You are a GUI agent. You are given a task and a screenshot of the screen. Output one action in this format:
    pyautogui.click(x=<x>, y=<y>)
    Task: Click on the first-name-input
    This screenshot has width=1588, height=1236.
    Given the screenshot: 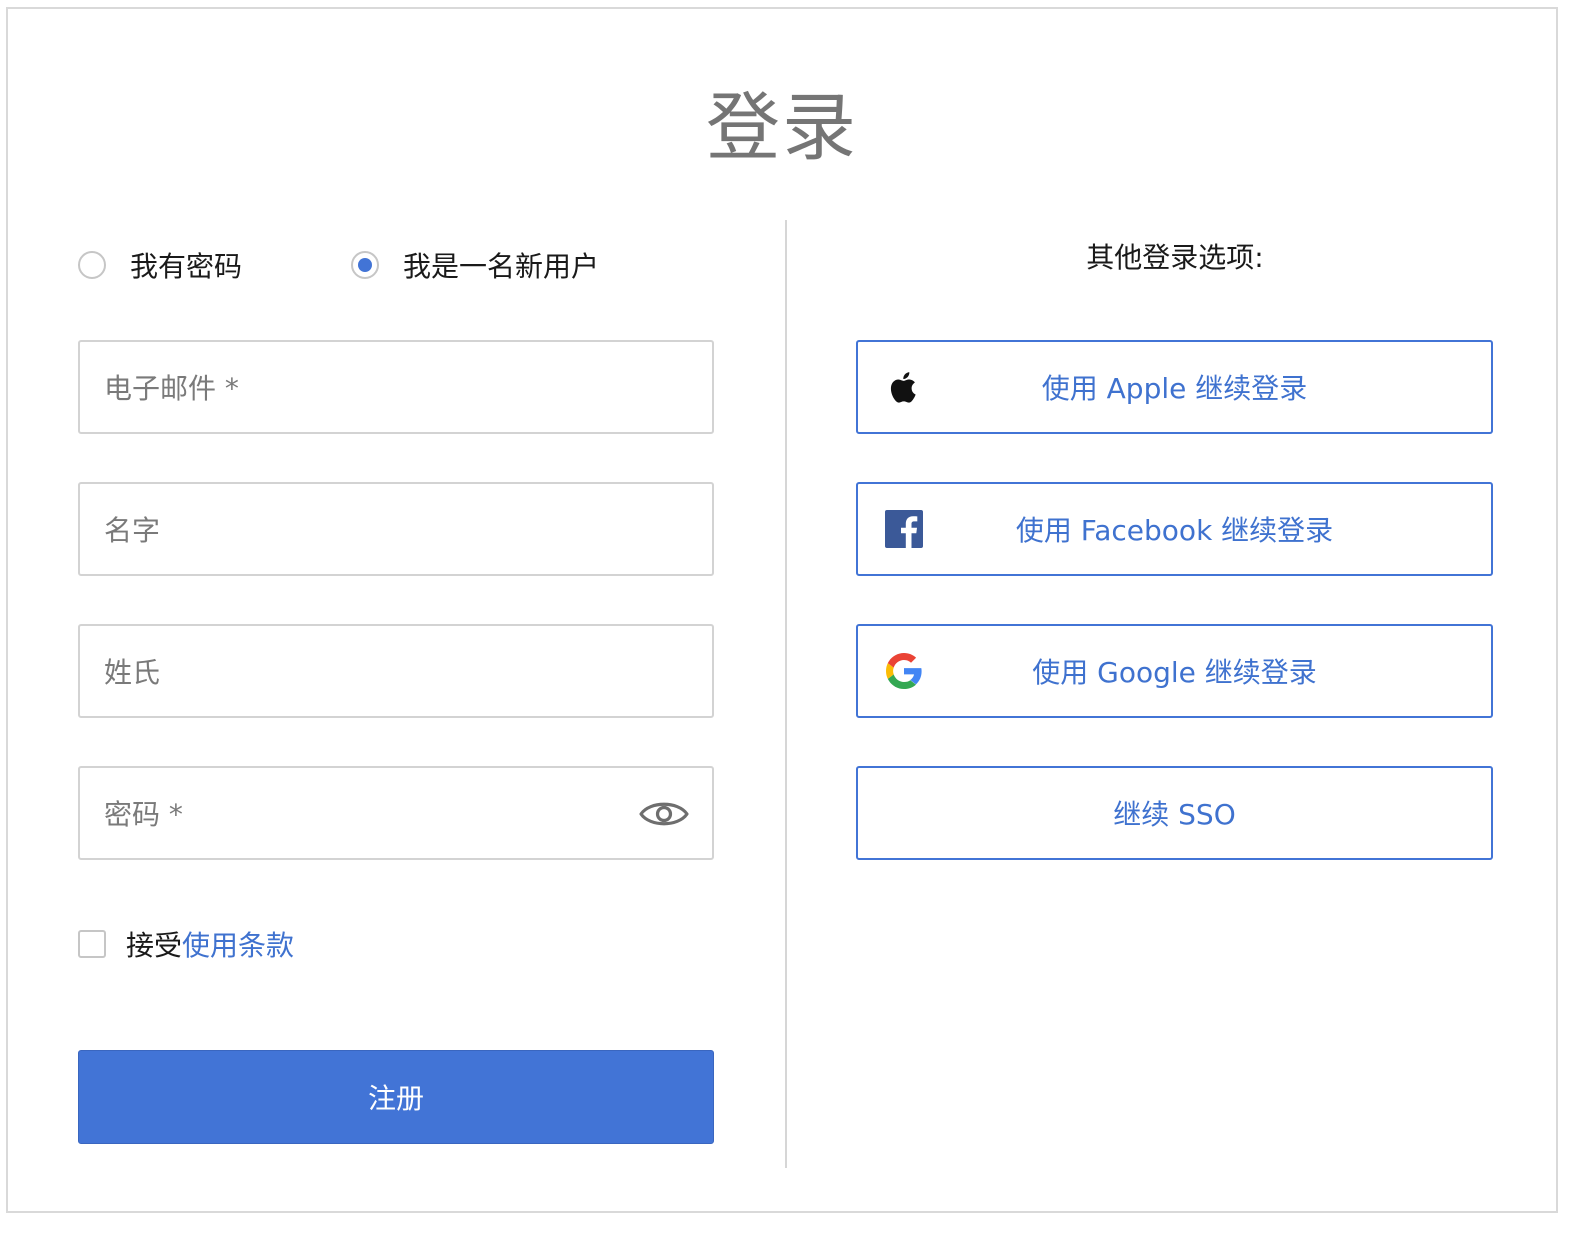 What is the action you would take?
    pyautogui.click(x=364, y=530)
    